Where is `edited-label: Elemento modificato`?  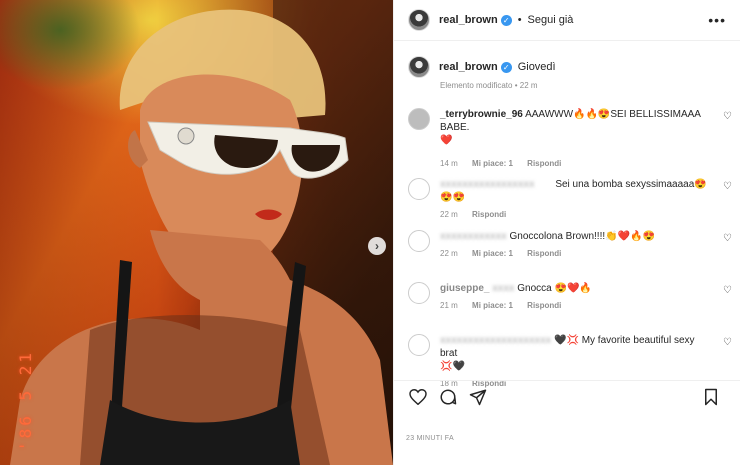 edited-label: Elemento modificato is located at coordinates (476, 85).